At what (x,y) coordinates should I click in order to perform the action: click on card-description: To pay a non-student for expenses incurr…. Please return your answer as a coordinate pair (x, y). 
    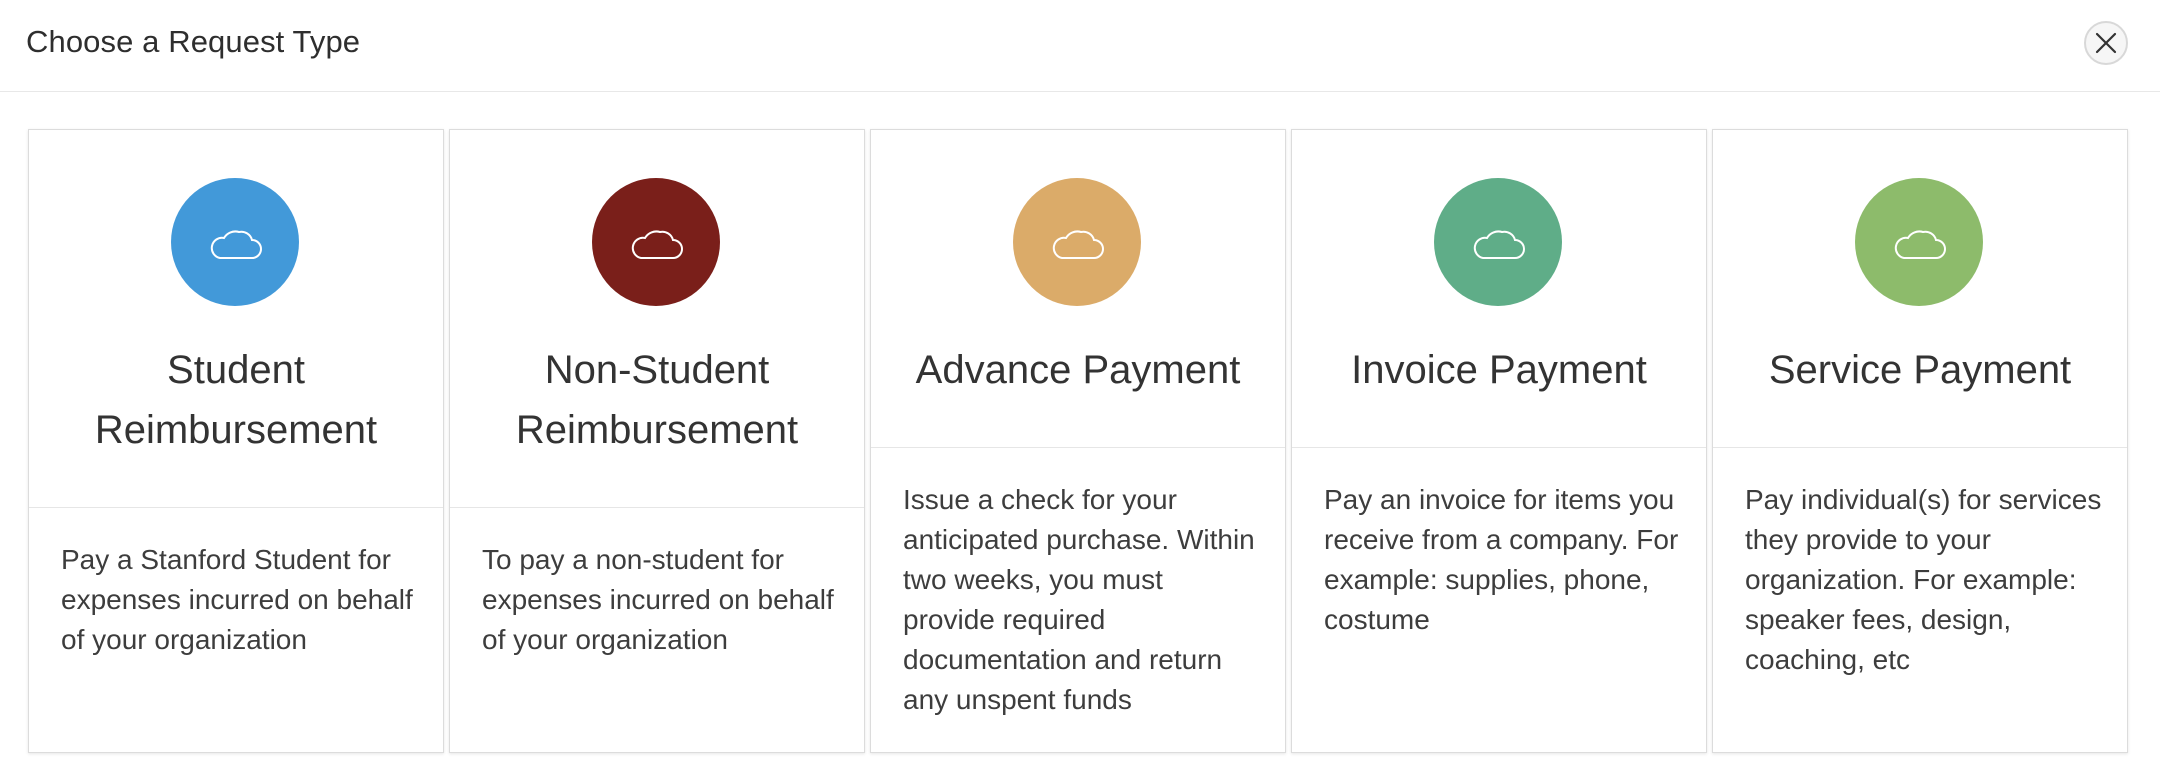
    Looking at the image, I should click on (658, 599).